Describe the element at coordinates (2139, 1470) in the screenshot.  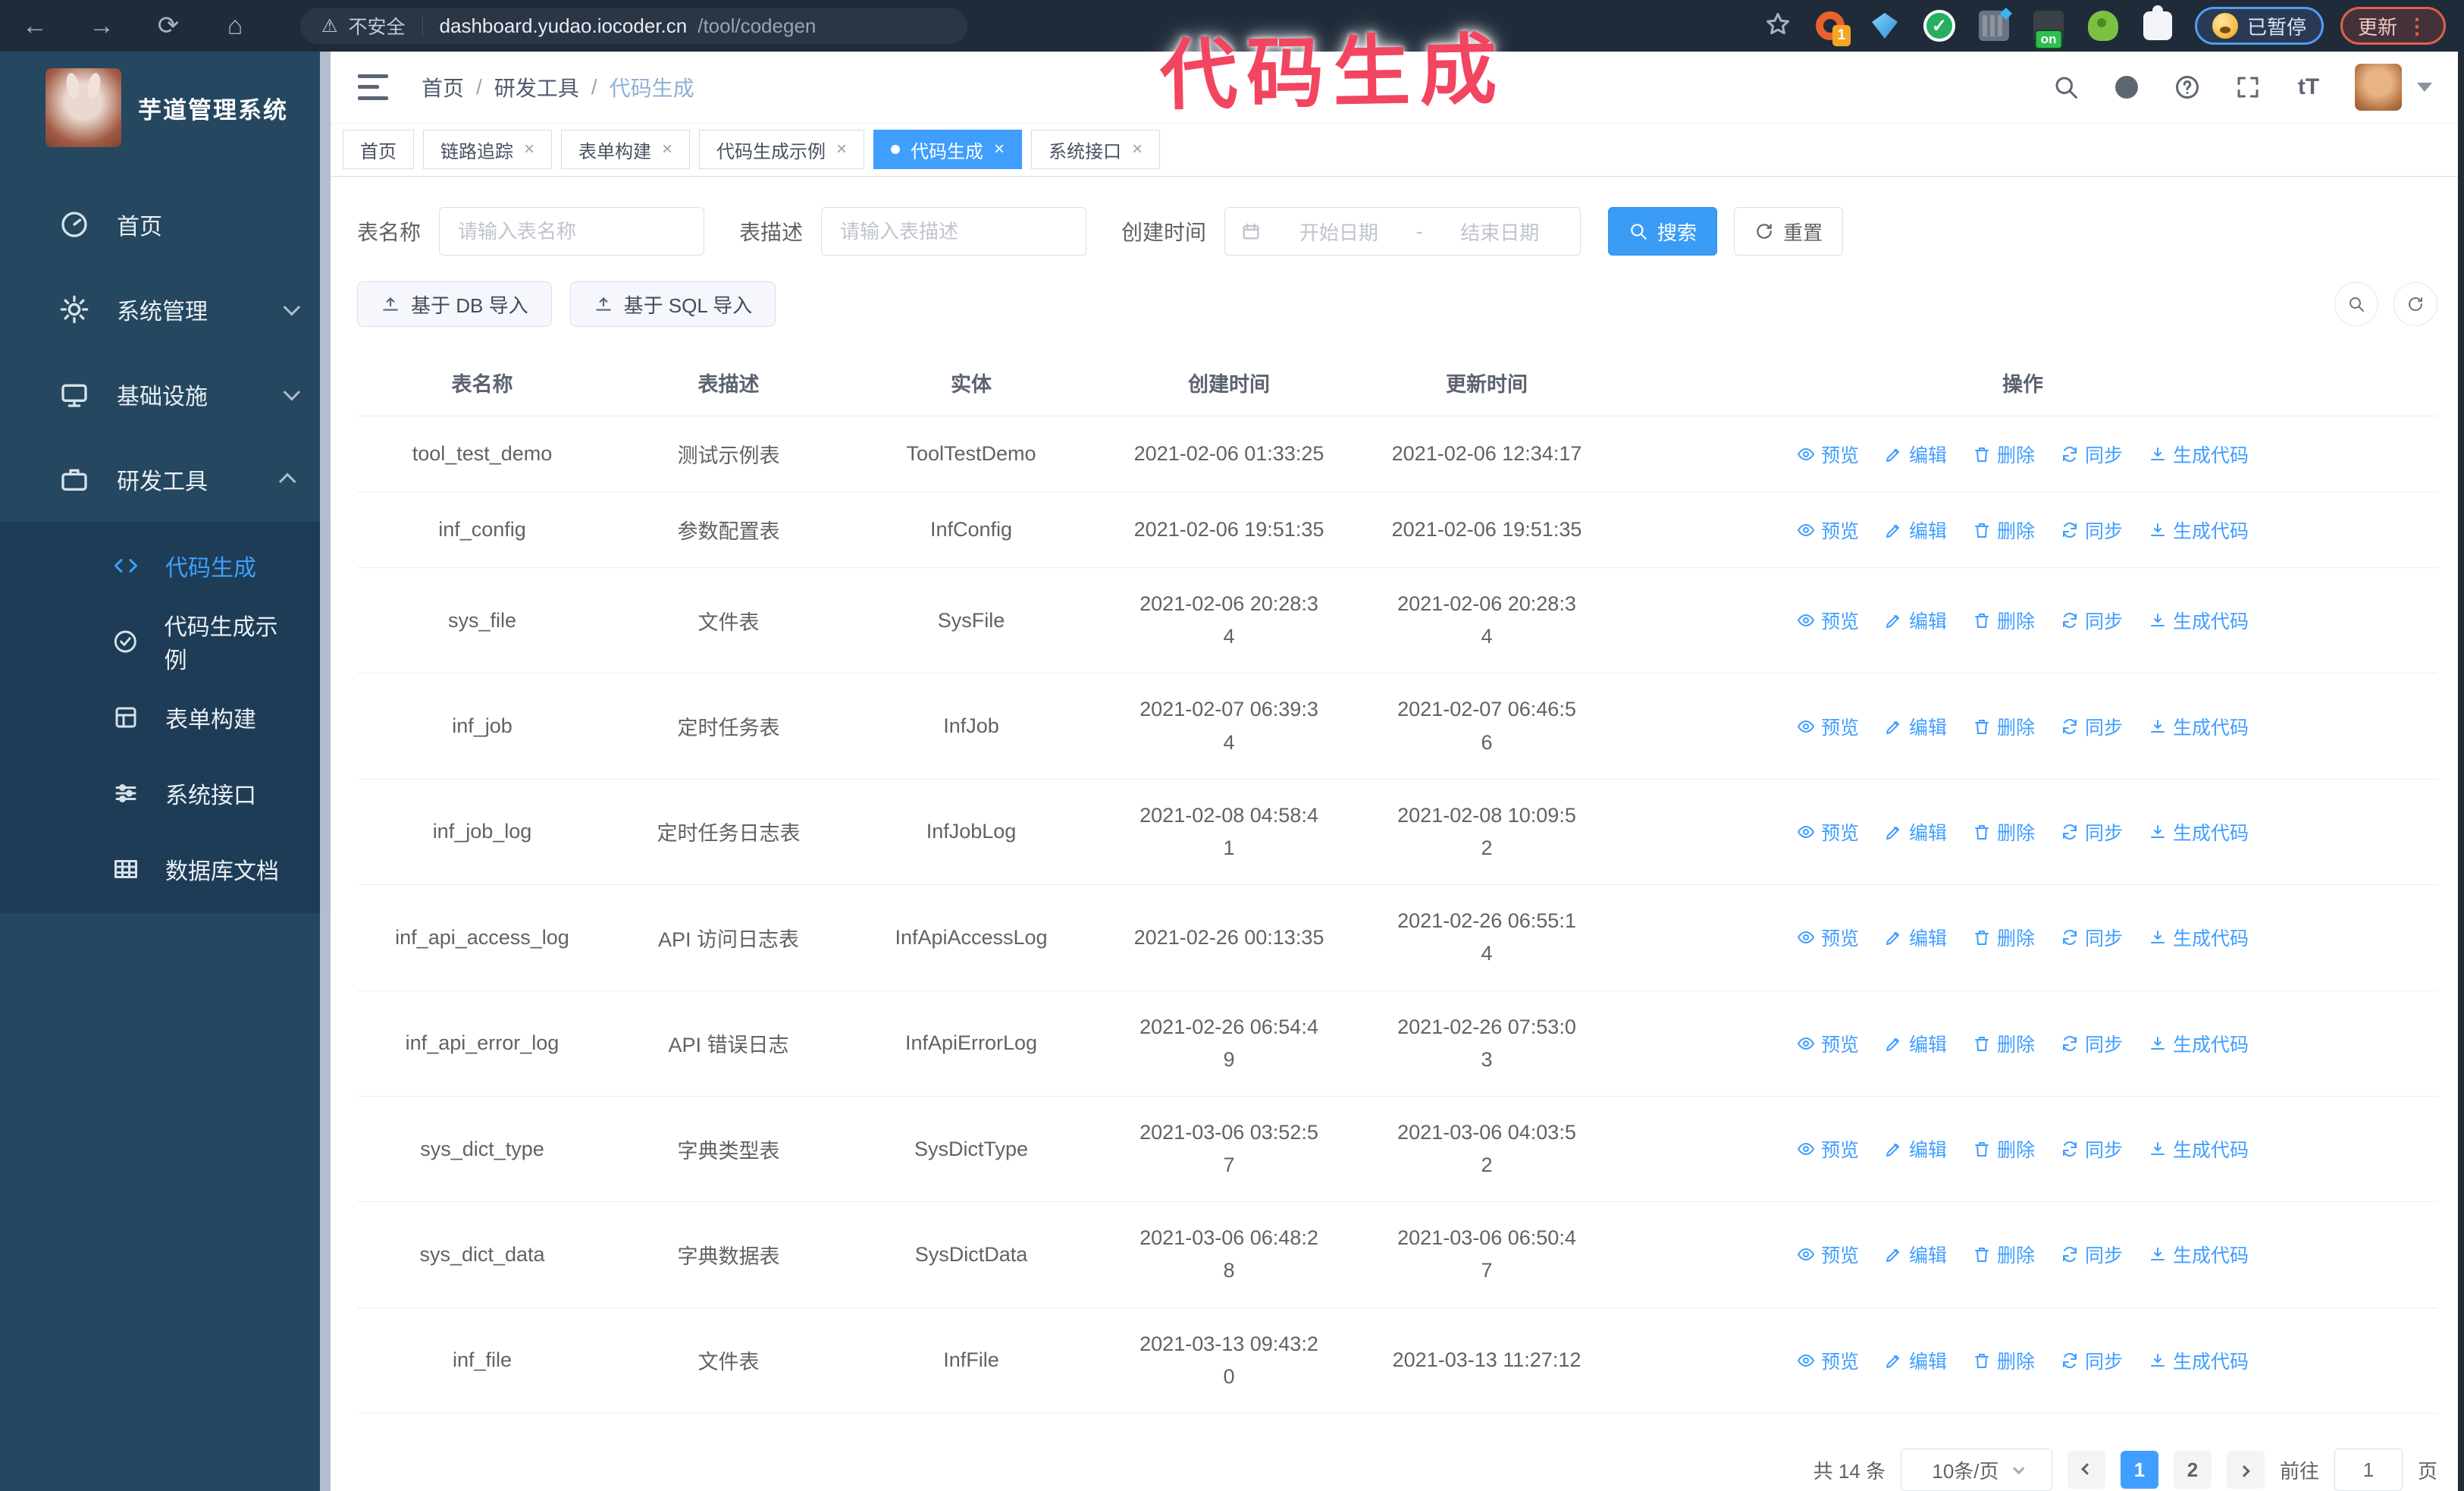
I see `page-button-1: 1` at that location.